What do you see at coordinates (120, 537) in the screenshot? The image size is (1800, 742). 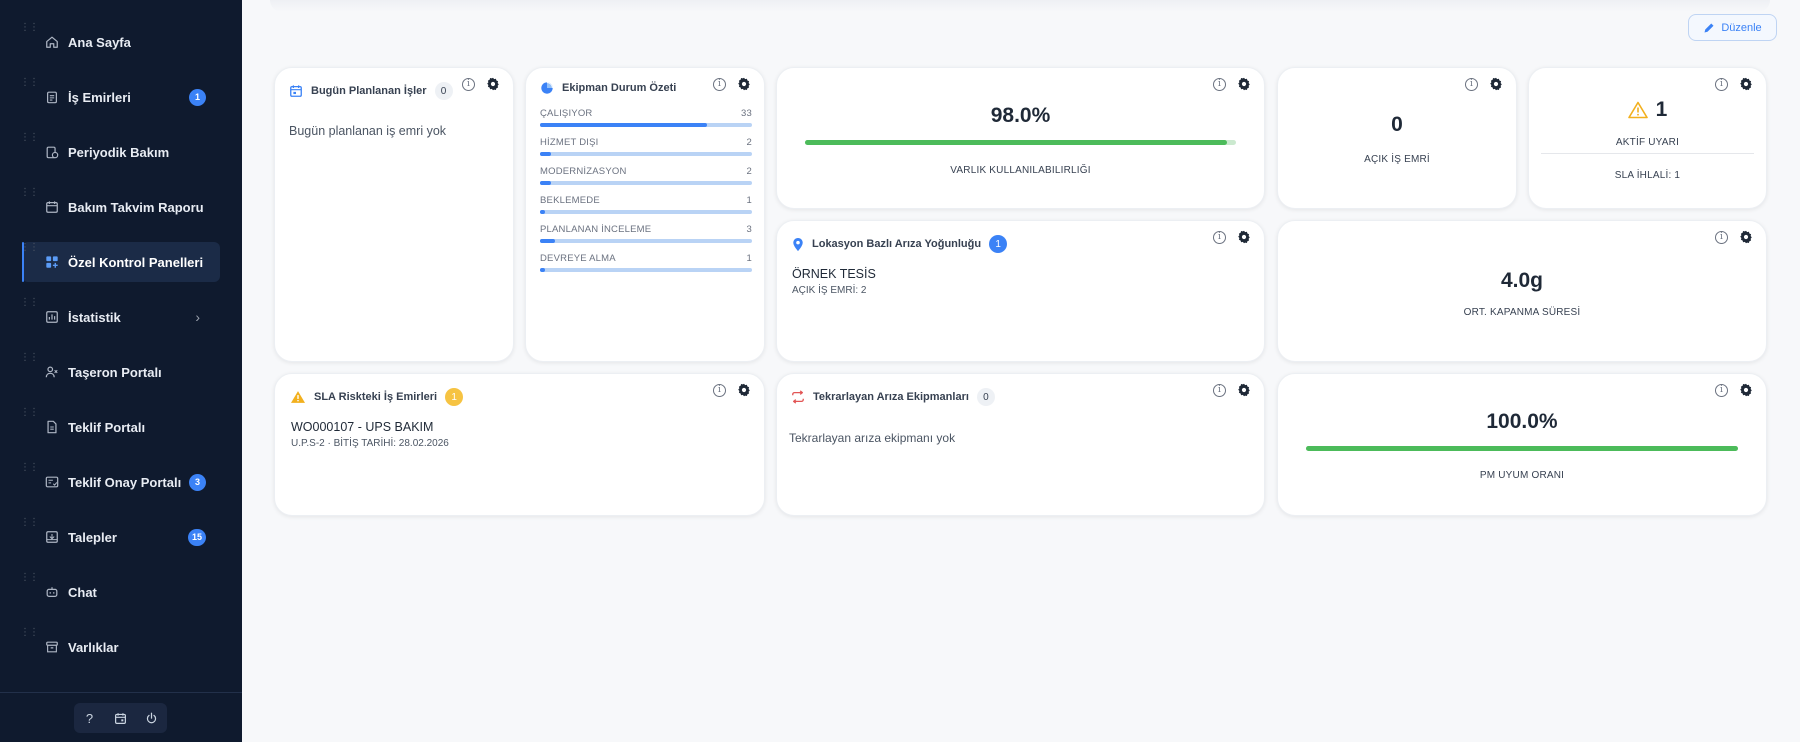 I see `sidebar-item-talepler: ⋮⋮ Talepler 15` at bounding box center [120, 537].